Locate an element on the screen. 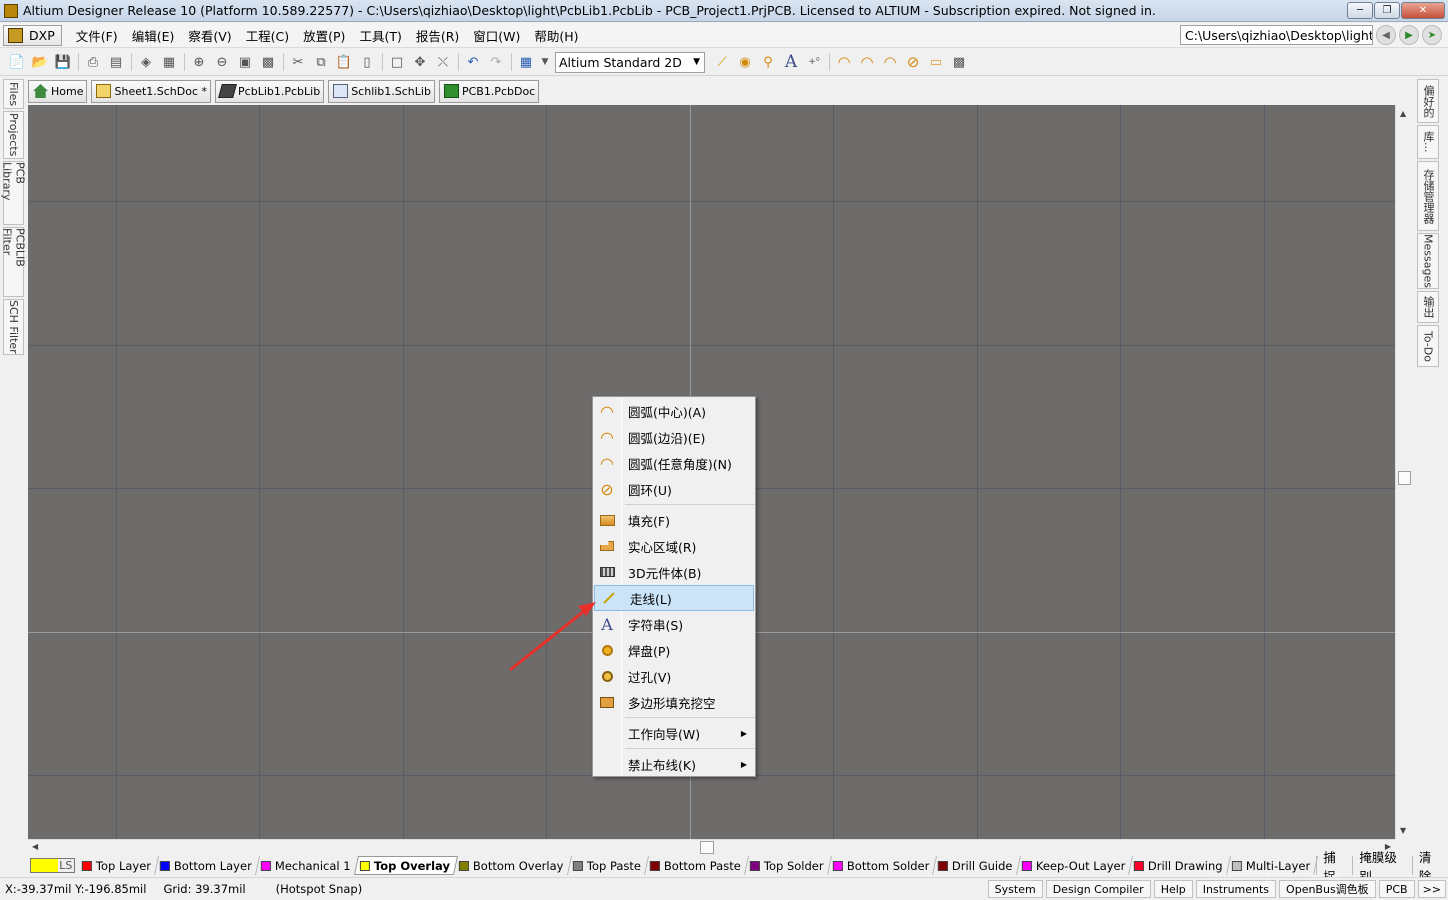  print-icon: ⎙ is located at coordinates (93, 62).